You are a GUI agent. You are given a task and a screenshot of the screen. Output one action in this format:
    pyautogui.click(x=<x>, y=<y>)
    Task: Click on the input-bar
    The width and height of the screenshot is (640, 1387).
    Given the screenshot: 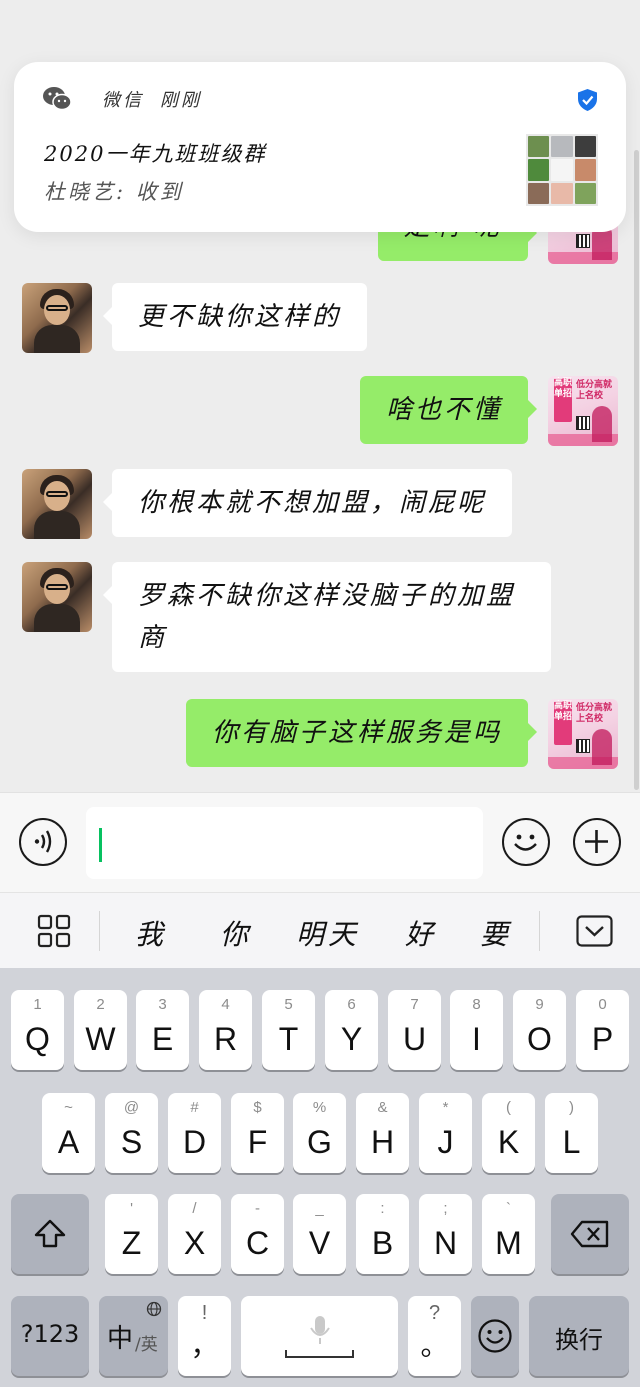 What is the action you would take?
    pyautogui.click(x=320, y=842)
    